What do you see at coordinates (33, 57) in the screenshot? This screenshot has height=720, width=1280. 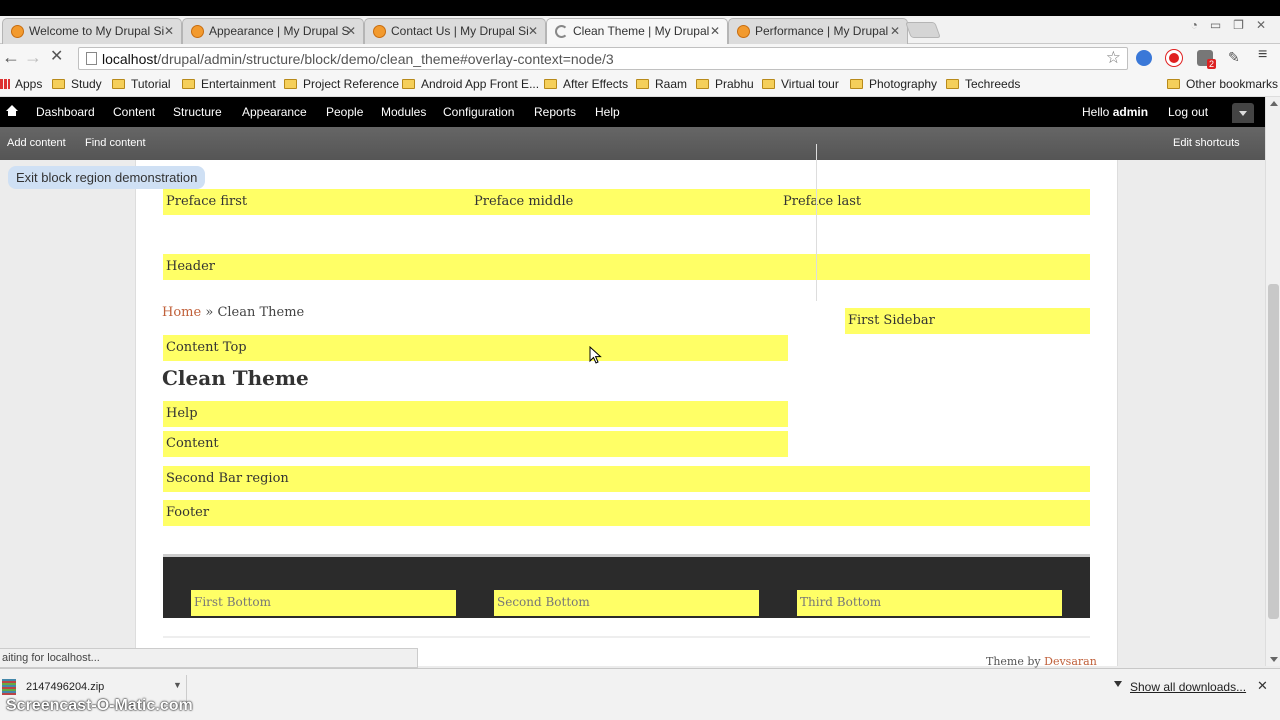 I see `forward-arrow-icon: →` at bounding box center [33, 57].